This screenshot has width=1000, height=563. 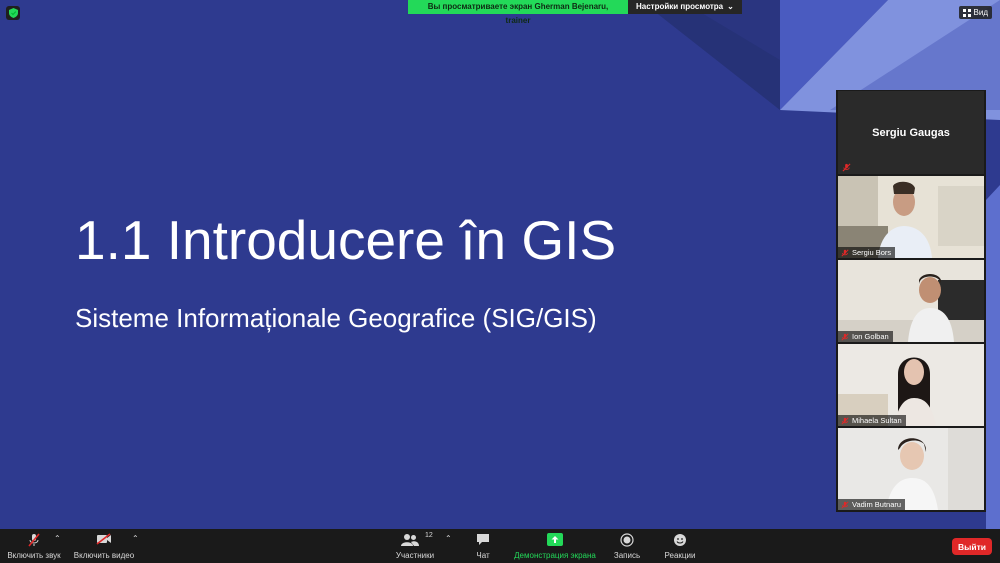 I want to click on participants-icon, so click(x=410, y=540).